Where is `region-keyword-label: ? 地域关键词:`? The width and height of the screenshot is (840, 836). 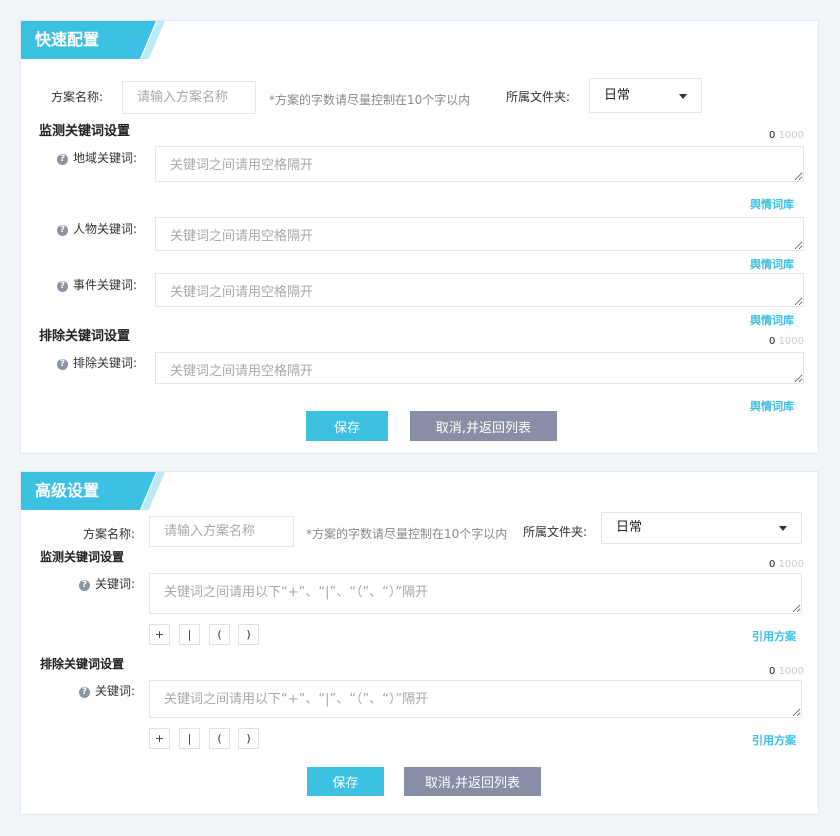
region-keyword-label: ? 地域关键词: is located at coordinates (97, 157).